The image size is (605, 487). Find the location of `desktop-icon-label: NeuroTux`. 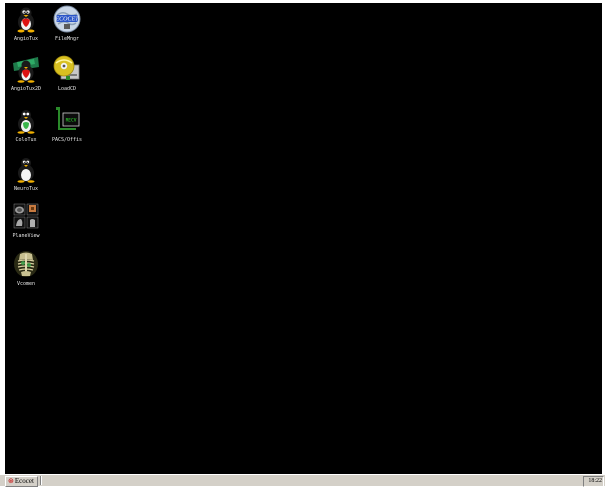

desktop-icon-label: NeuroTux is located at coordinates (26, 189).